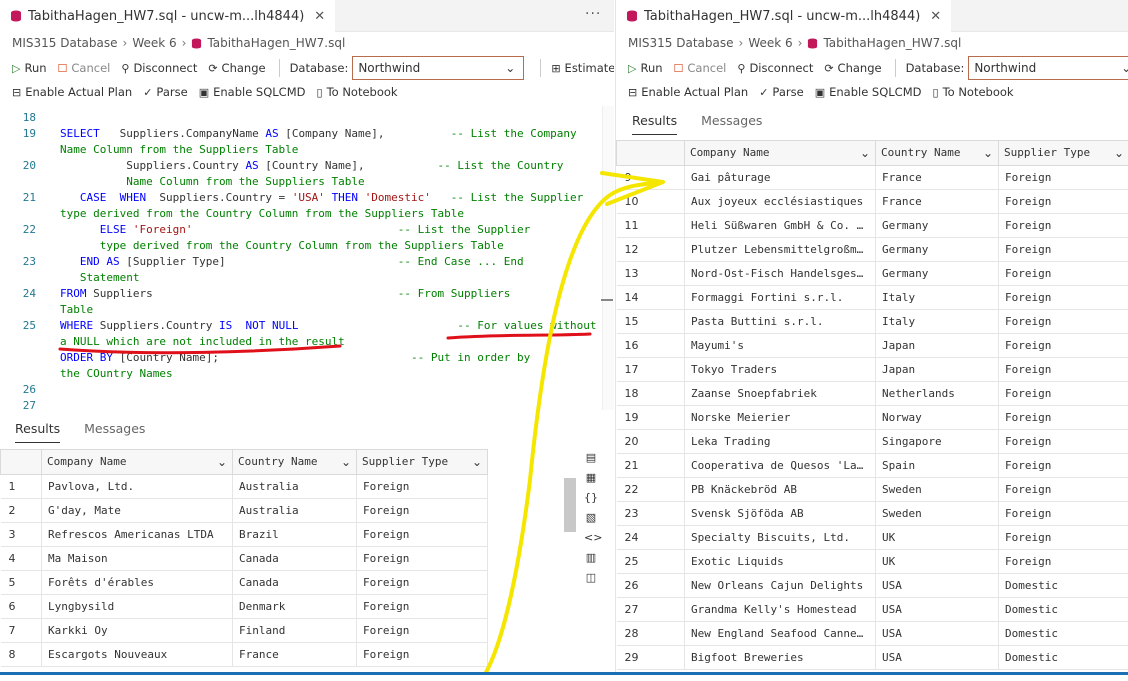  I want to click on table-cell: Italy, so click(937, 297).